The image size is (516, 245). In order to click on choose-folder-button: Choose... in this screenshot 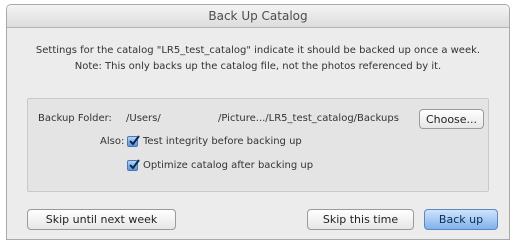, I will do `click(451, 119)`.